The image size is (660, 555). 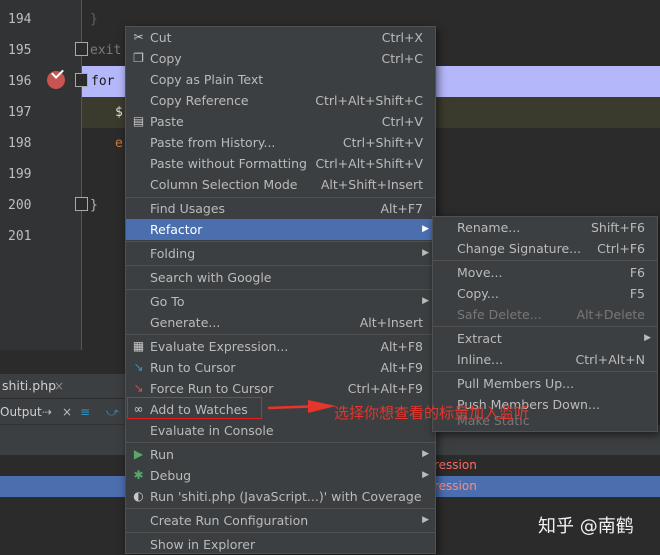 What do you see at coordinates (20, 174) in the screenshot?
I see `line-number: 199` at bounding box center [20, 174].